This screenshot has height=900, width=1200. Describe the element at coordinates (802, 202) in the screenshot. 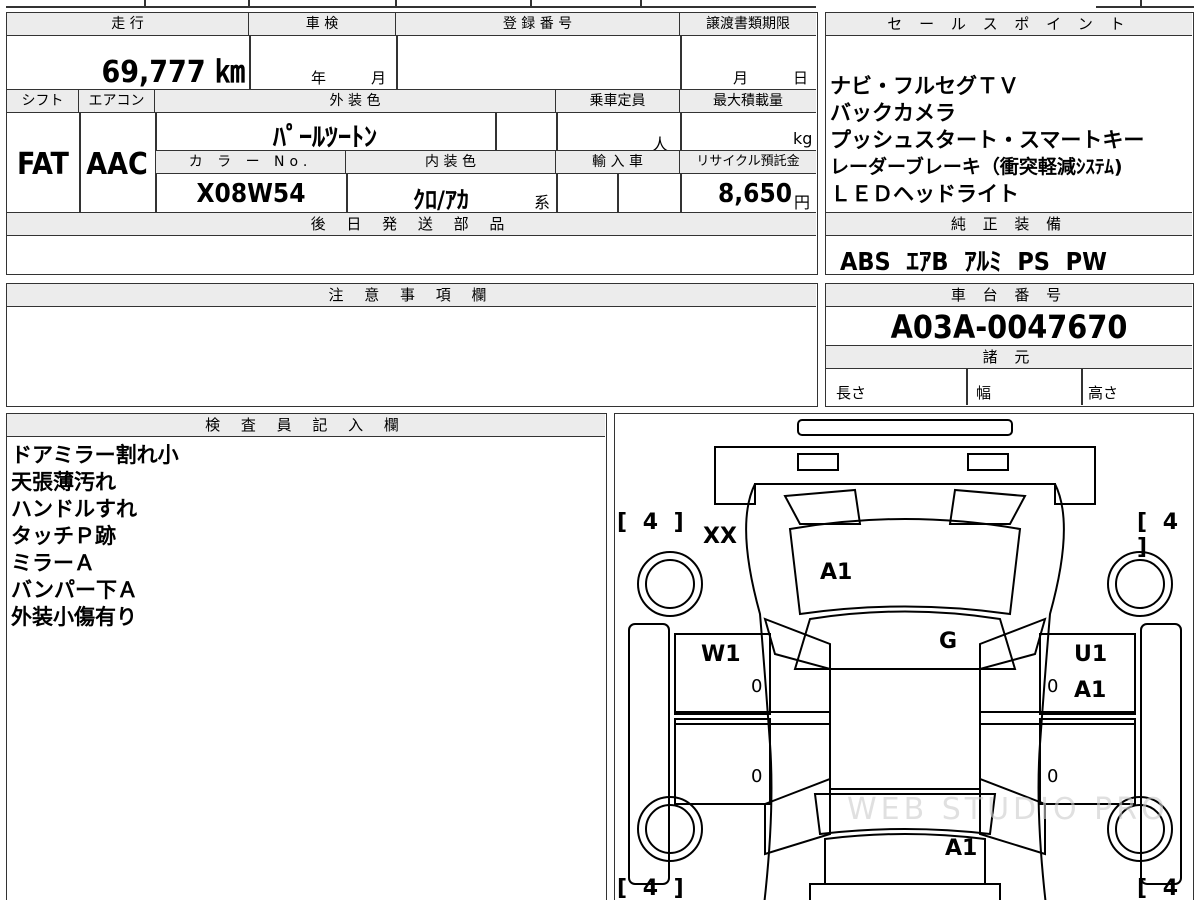

I see `recycle-unit: 円` at that location.